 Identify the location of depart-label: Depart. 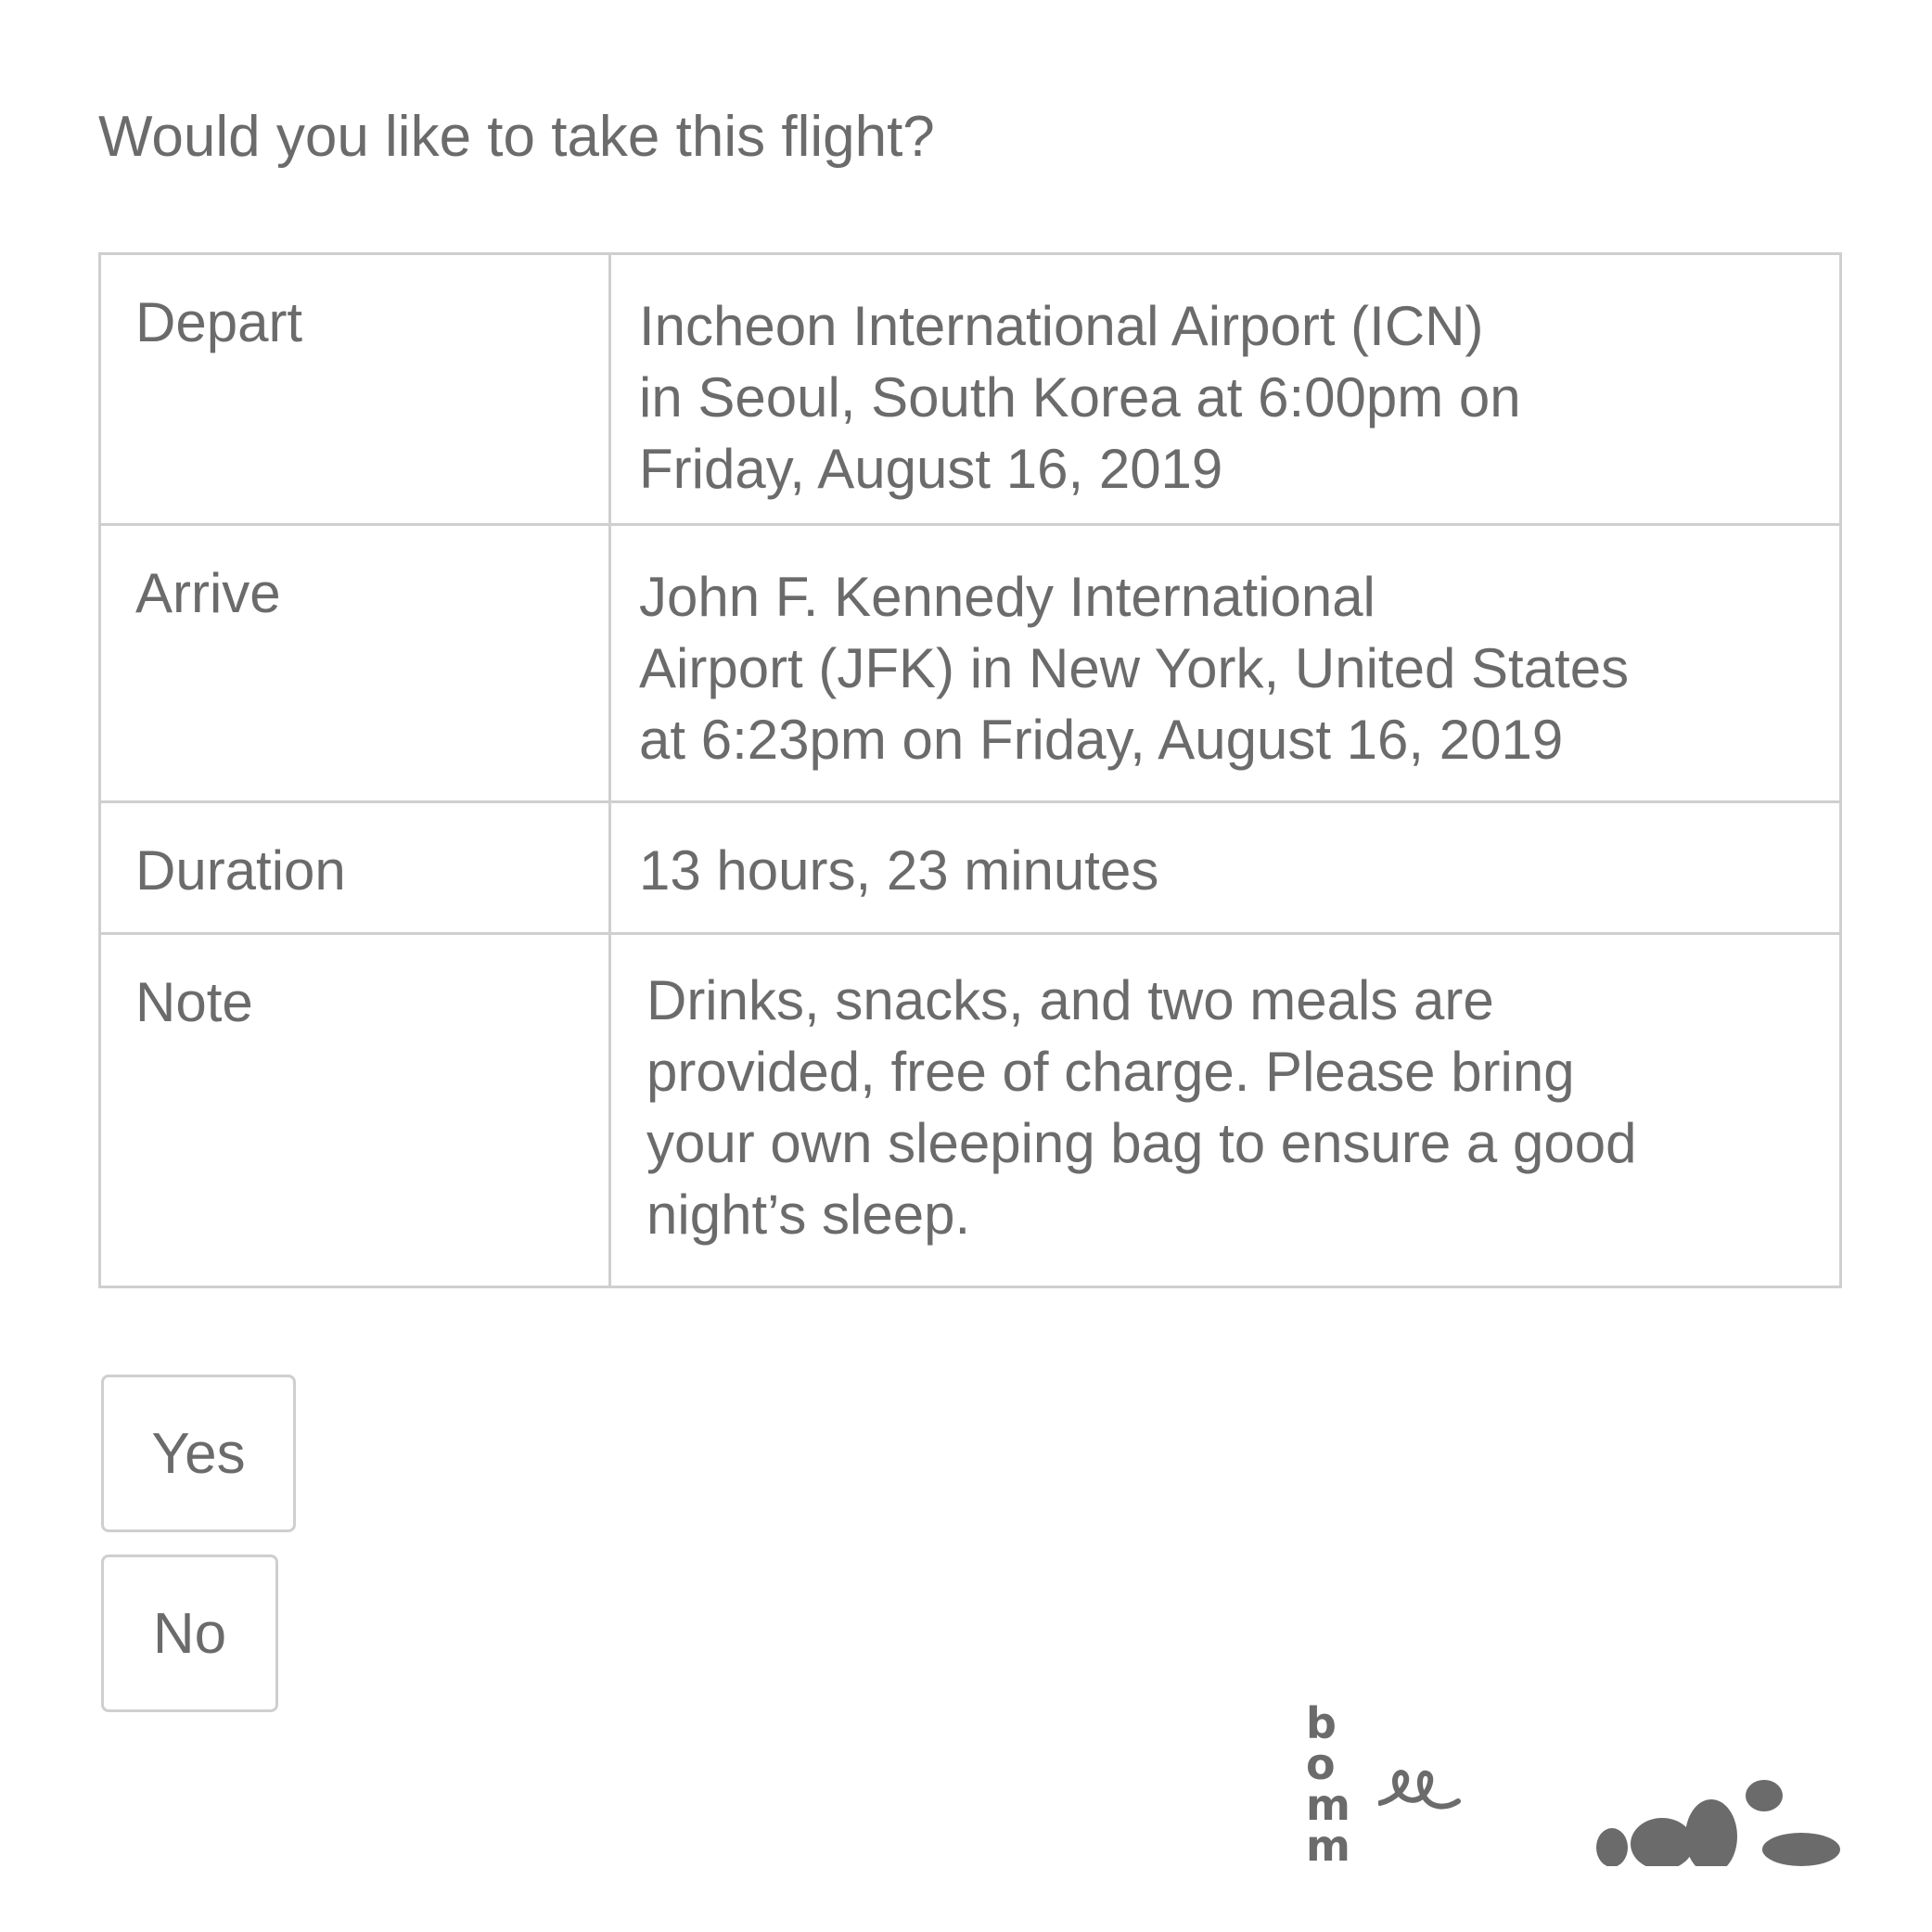
(354, 389).